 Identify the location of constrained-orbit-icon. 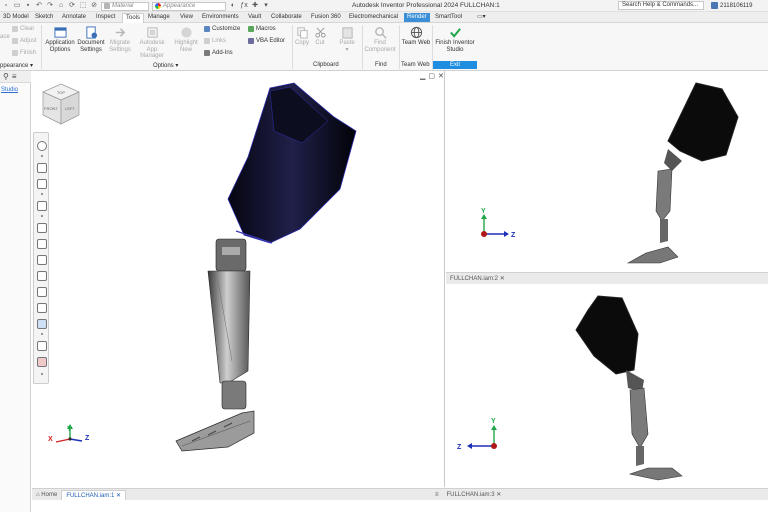
(42, 346).